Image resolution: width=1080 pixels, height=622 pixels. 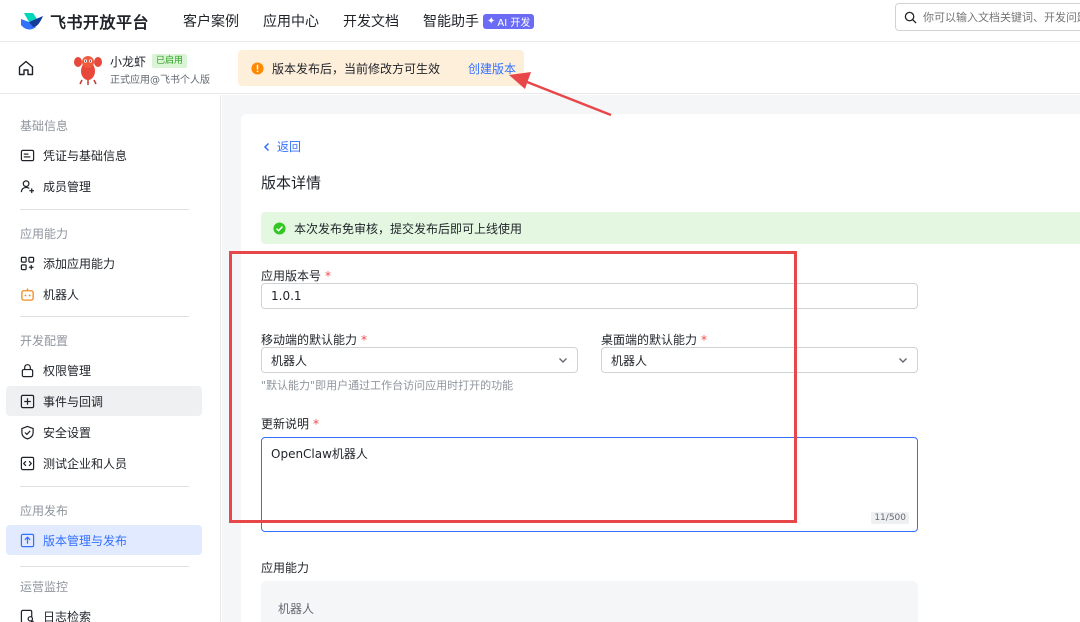 What do you see at coordinates (73, 401) in the screenshot?
I see `sidebar-item-label: 事件与回调` at bounding box center [73, 401].